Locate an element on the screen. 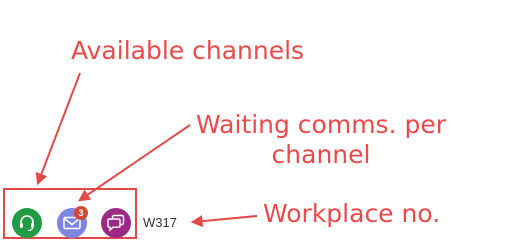 The width and height of the screenshot is (505, 244). chat-bubble-icon is located at coordinates (116, 223).